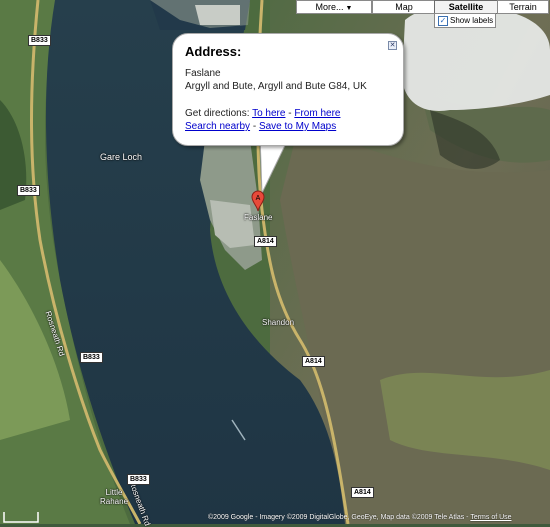  What do you see at coordinates (278, 322) in the screenshot?
I see `shandon-label: Shandon` at bounding box center [278, 322].